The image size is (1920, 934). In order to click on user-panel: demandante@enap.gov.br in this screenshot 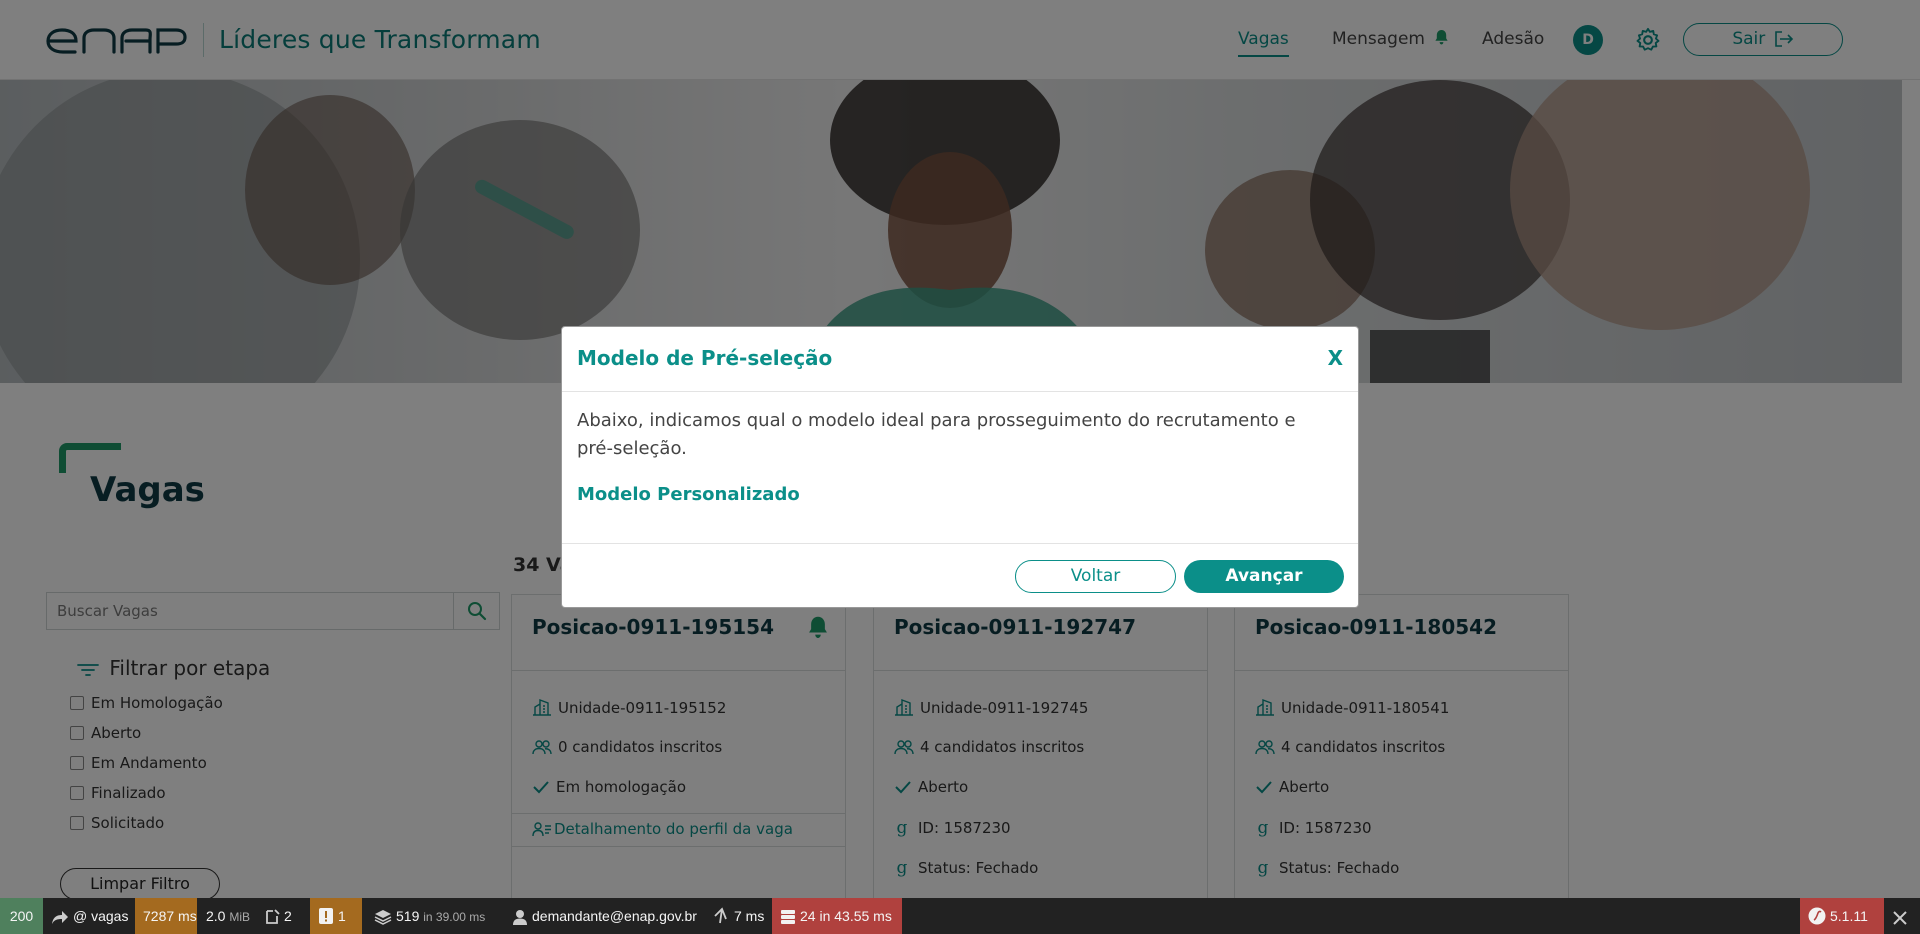, I will do `click(604, 916)`.